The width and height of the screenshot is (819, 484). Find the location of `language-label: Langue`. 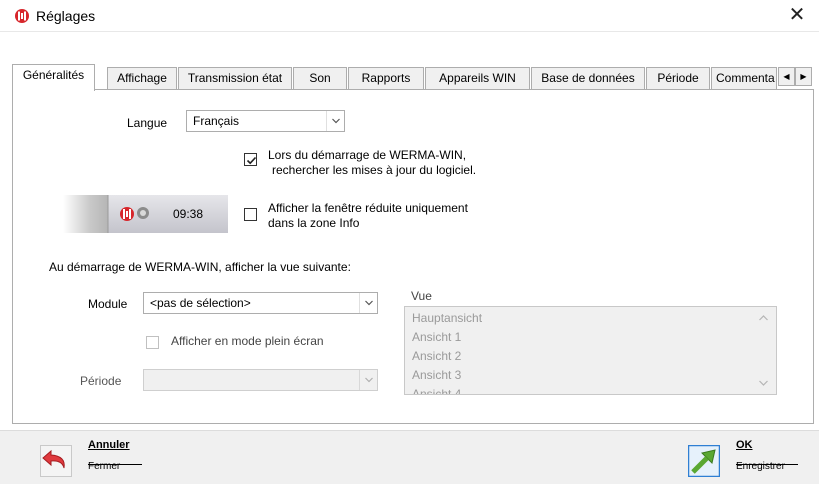

language-label: Langue is located at coordinates (147, 123).